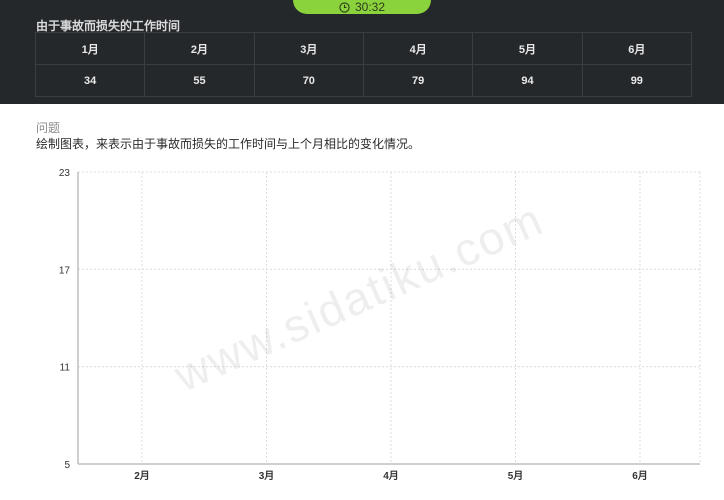 This screenshot has height=500, width=724. I want to click on y-tick-label: 11, so click(65, 368).